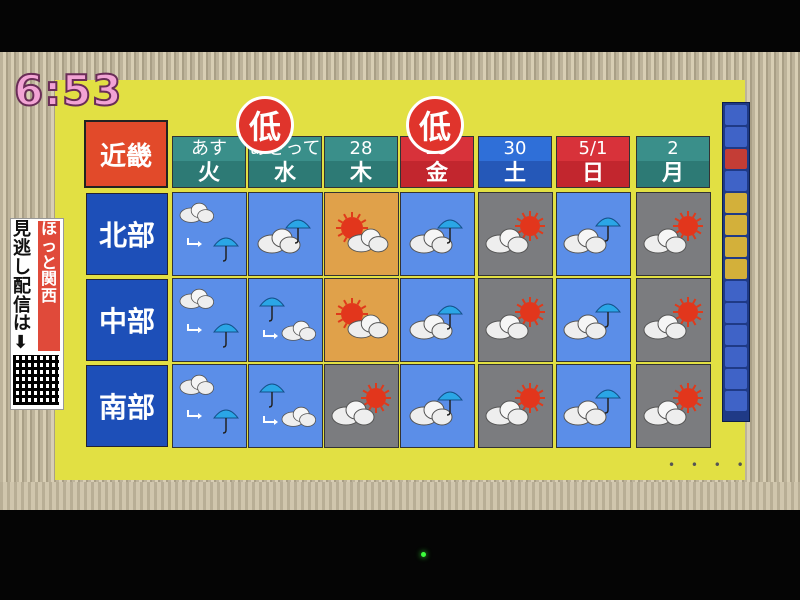 Image resolution: width=800 pixels, height=600 pixels. What do you see at coordinates (736, 401) in the screenshot?
I see `tool-clear-icon` at bounding box center [736, 401].